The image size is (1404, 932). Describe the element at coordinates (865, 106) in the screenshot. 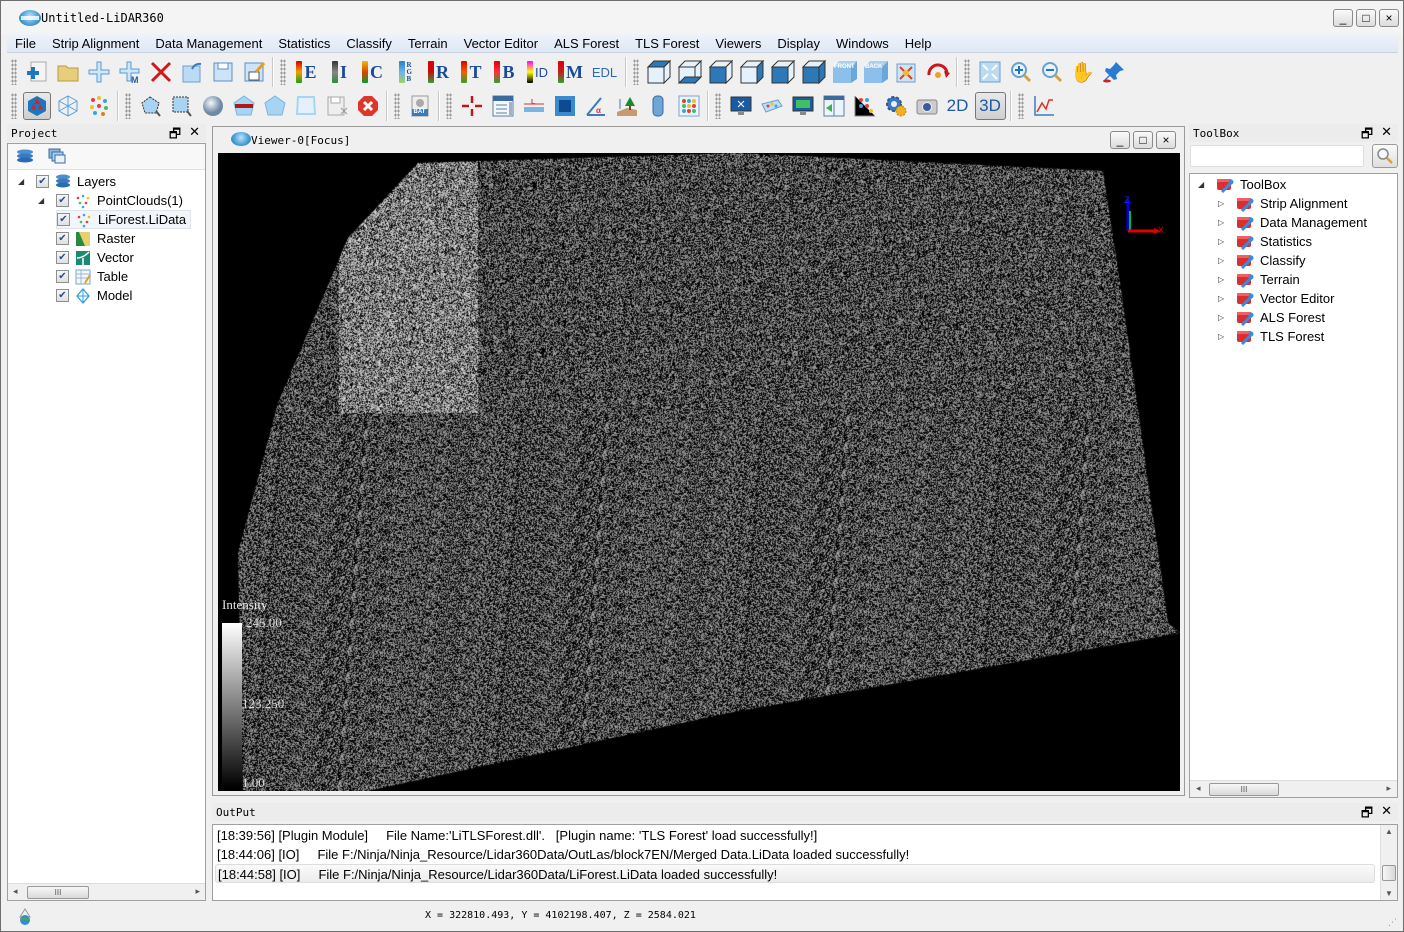

I see `class-settings-icon` at that location.